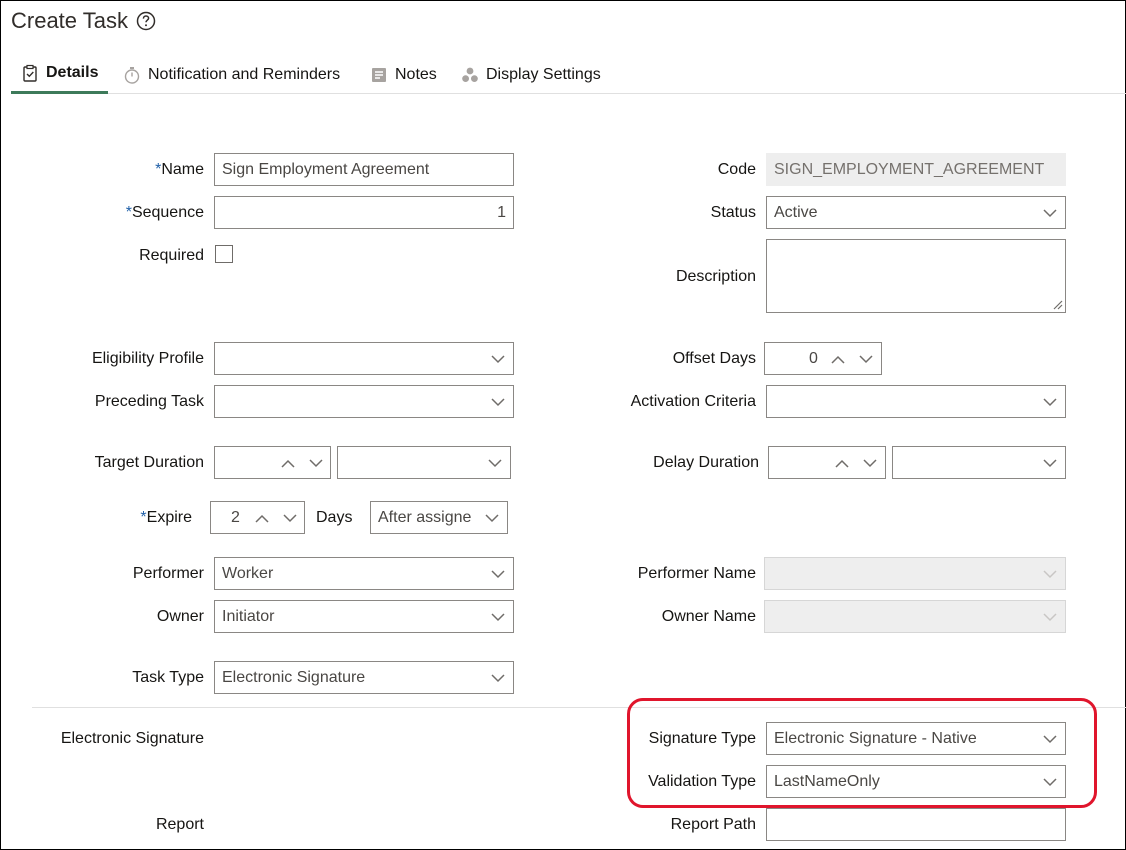 The image size is (1126, 850). What do you see at coordinates (146, 21) in the screenshot?
I see `help-icon` at bounding box center [146, 21].